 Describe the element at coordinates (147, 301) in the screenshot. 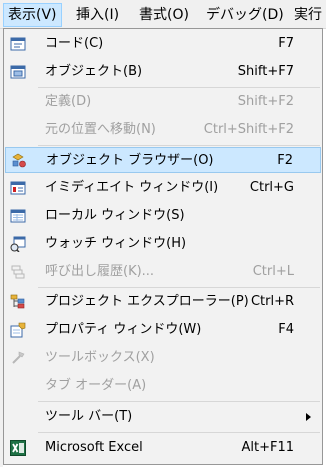

I see `menu-item-label: プロジェクト エクスプローラー(P)` at that location.